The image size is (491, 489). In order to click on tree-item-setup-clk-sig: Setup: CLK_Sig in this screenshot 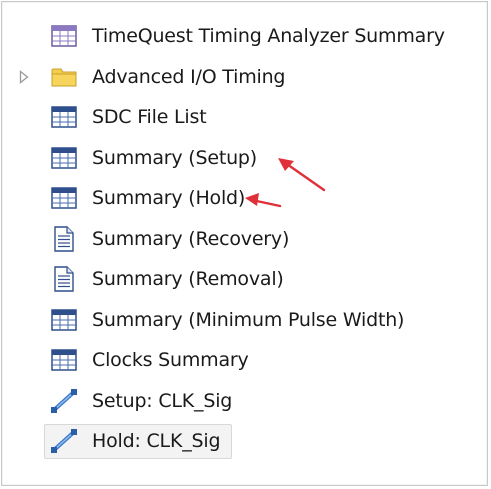, I will do `click(245, 401)`.